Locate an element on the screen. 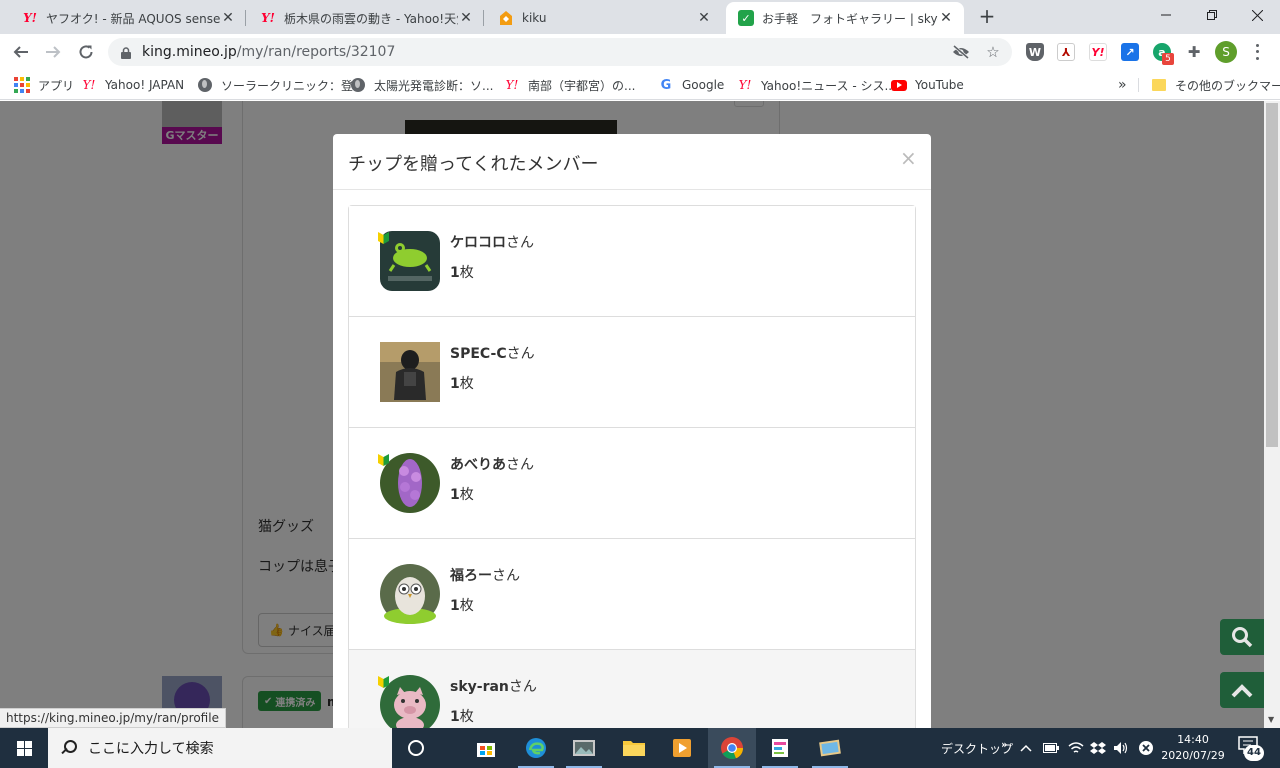 The width and height of the screenshot is (1280, 768). taskbar-clock: 14:40 2020/07/29 is located at coordinates (1193, 748).